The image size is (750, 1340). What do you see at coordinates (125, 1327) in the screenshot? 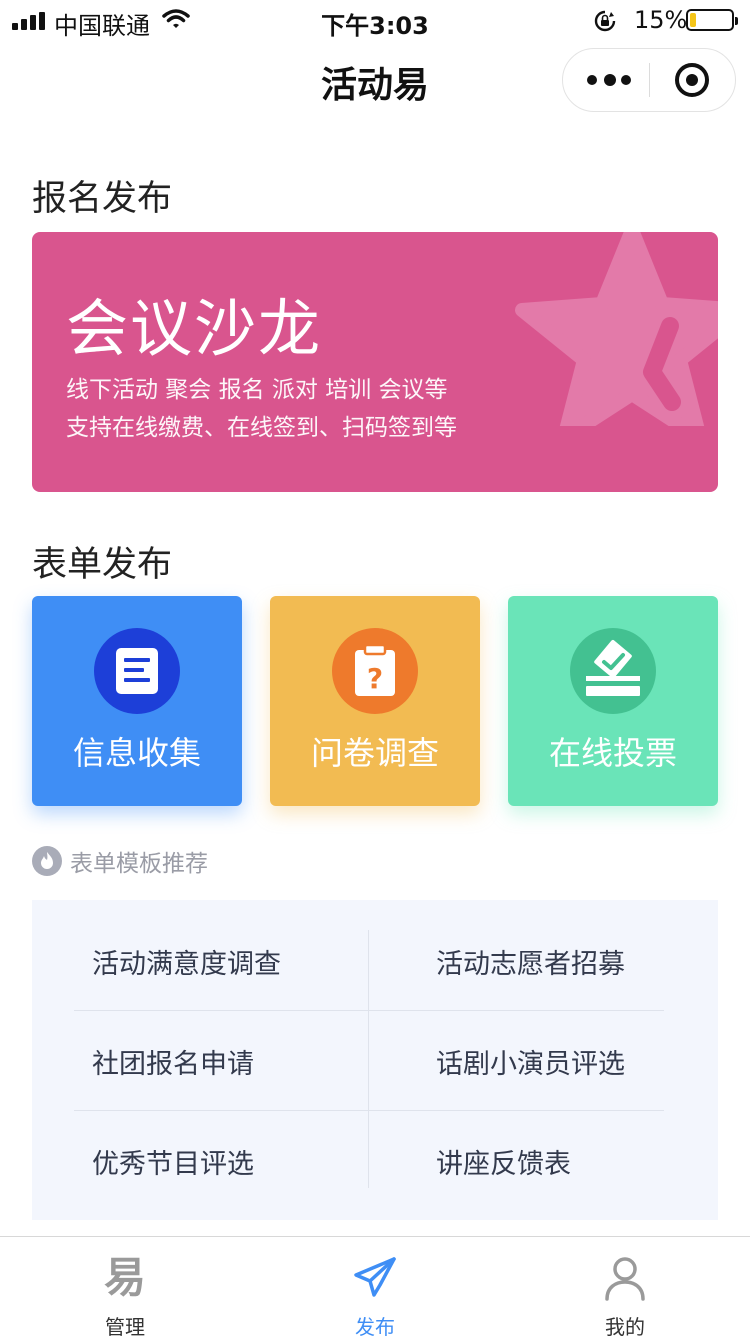
I see `tab-label: 管理` at bounding box center [125, 1327].